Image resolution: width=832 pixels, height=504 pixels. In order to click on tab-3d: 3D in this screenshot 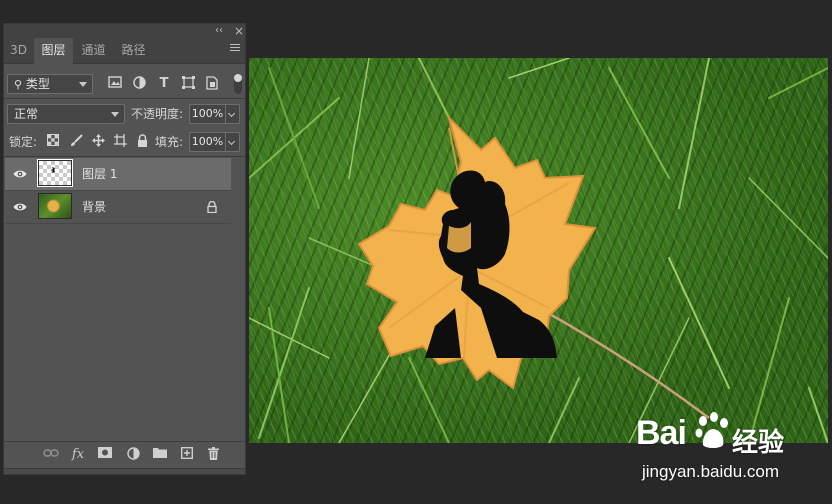, I will do `click(18, 50)`.